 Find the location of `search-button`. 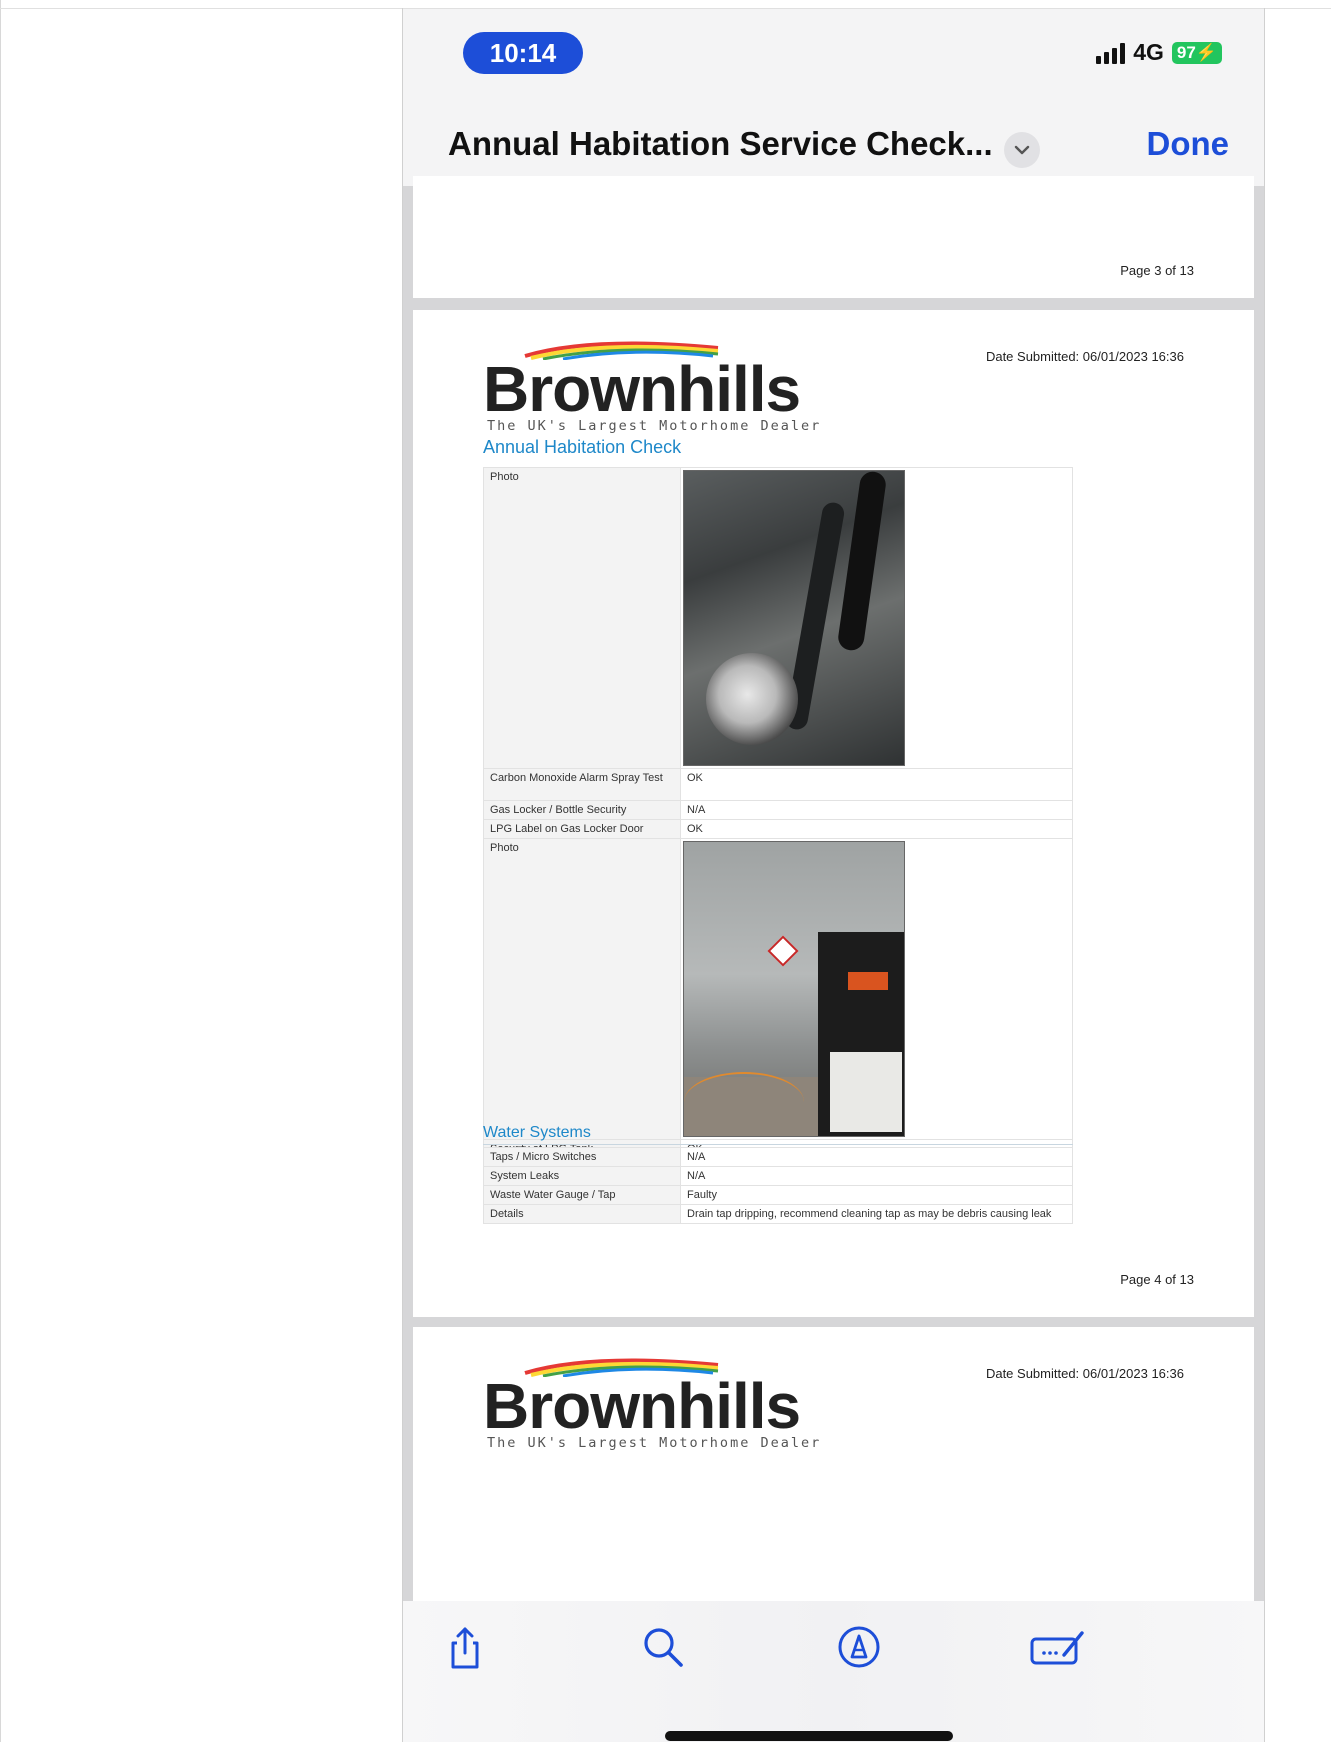

search-button is located at coordinates (663, 1647).